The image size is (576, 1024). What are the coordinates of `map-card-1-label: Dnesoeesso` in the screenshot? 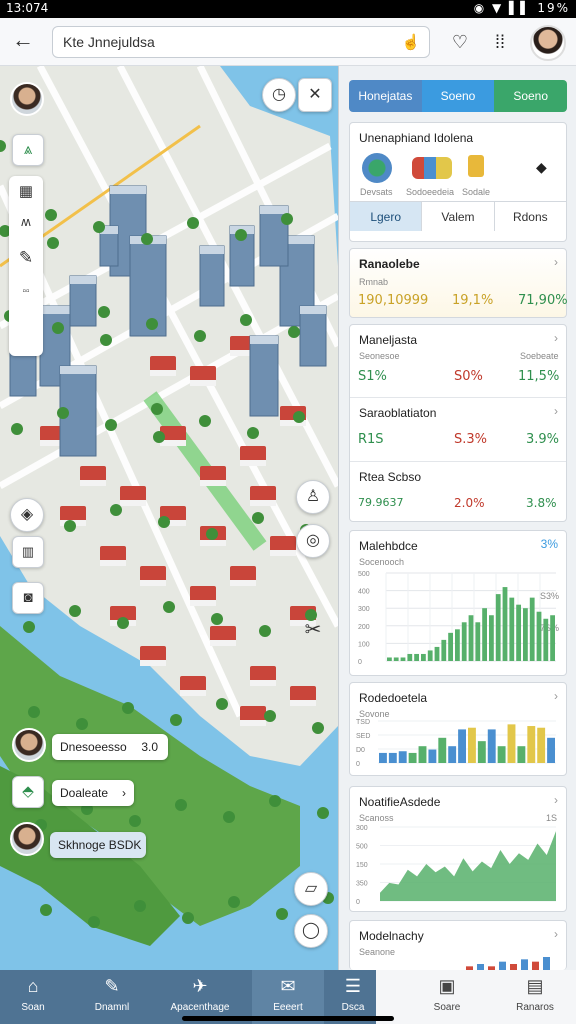 It's located at (93, 747).